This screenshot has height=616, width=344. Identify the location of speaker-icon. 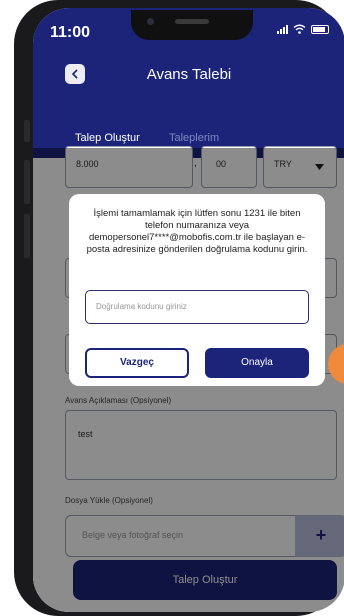
(192, 21).